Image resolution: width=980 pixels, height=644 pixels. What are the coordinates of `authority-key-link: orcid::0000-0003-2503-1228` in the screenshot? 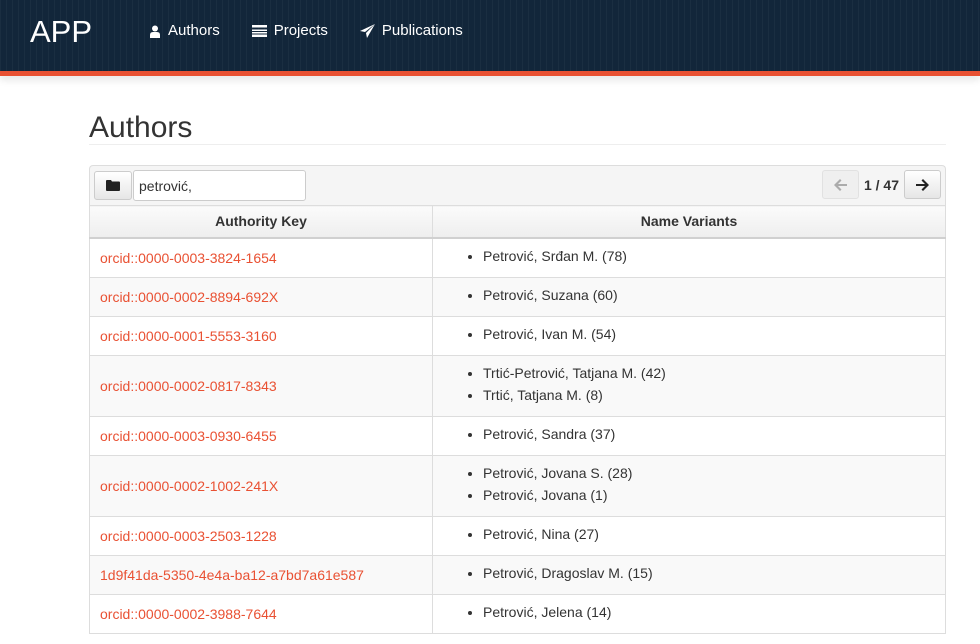 It's located at (188, 536).